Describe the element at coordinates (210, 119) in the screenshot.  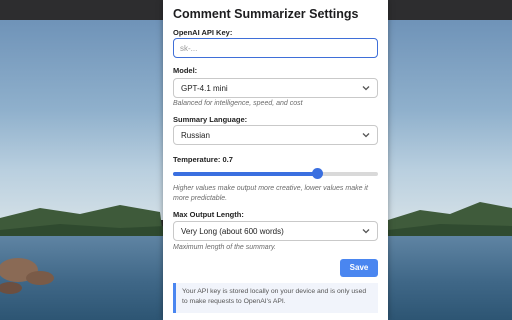
I see `language-label: Summary Language:` at that location.